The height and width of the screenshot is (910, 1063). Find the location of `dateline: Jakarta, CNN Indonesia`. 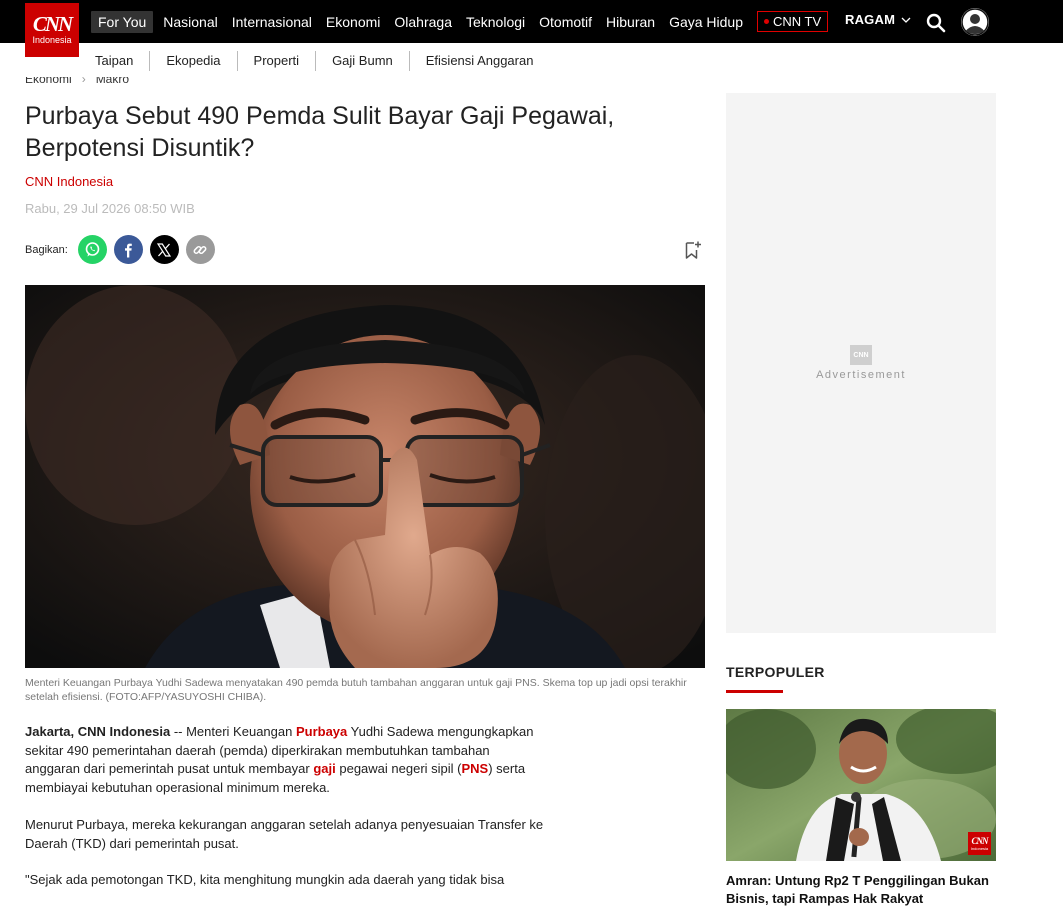

dateline: Jakarta, CNN Indonesia is located at coordinates (98, 731).